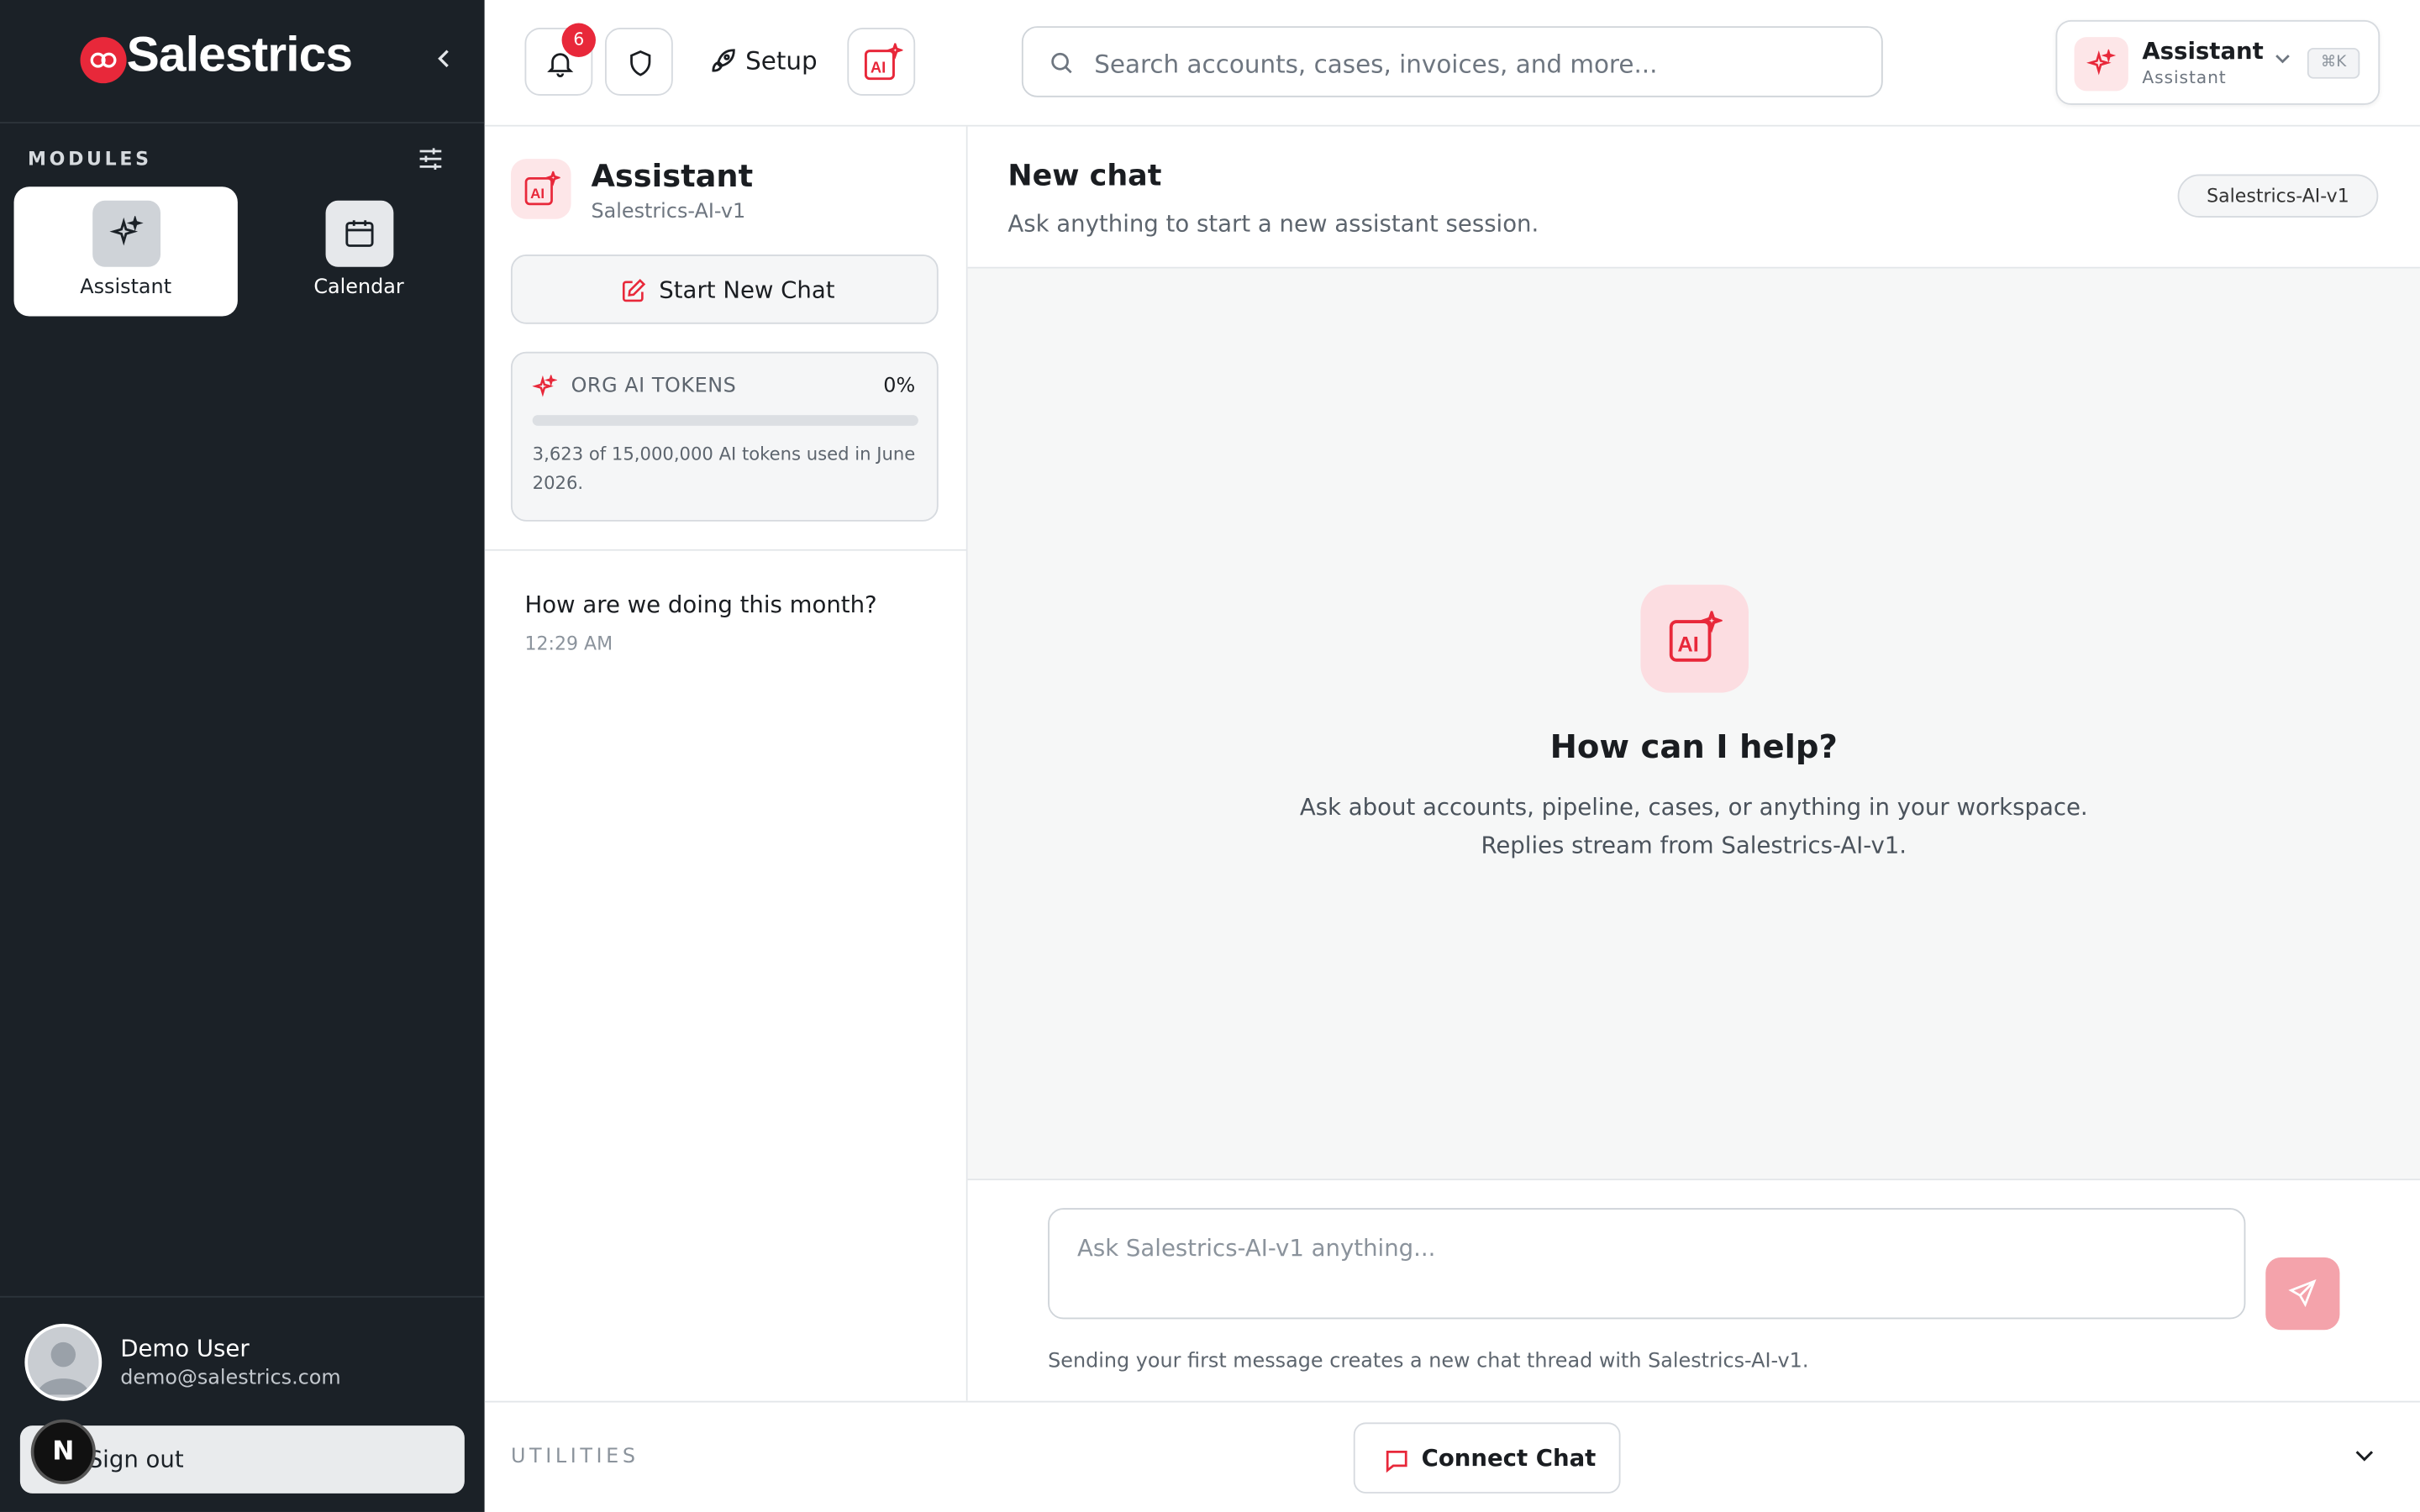 The image size is (2420, 1512). Describe the element at coordinates (701, 605) in the screenshot. I see `thread-title: How are we doing this month?` at that location.